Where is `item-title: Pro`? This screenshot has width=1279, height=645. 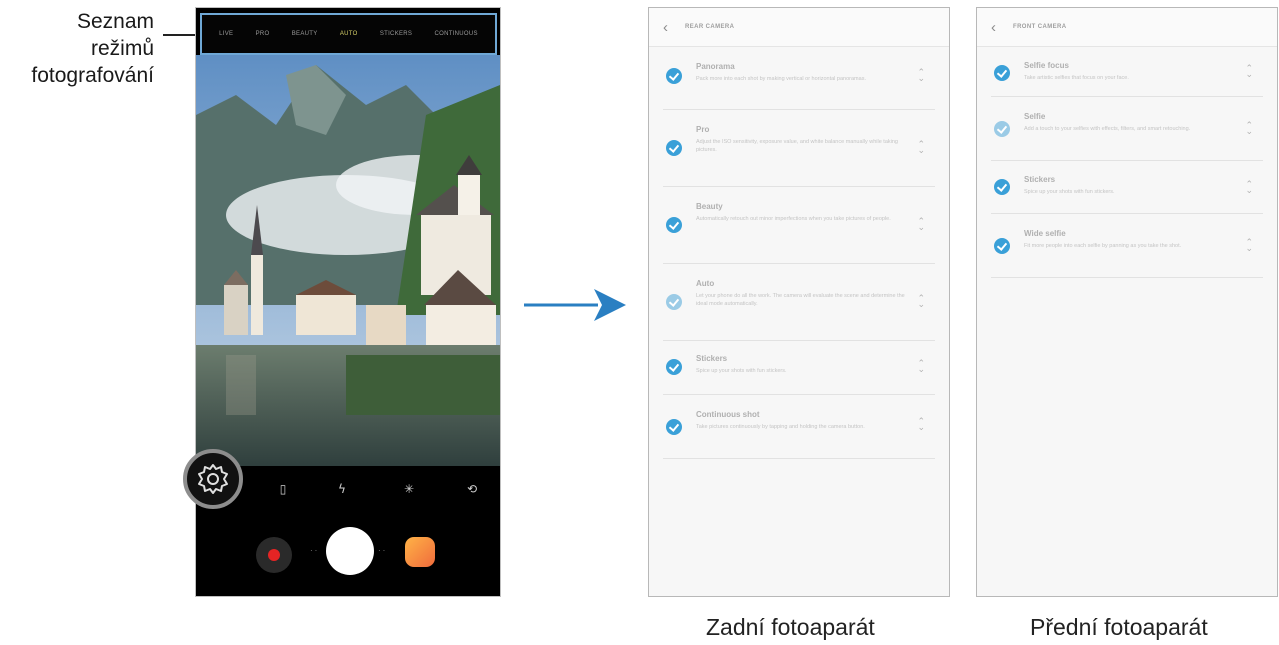
item-title: Pro is located at coordinates (703, 129).